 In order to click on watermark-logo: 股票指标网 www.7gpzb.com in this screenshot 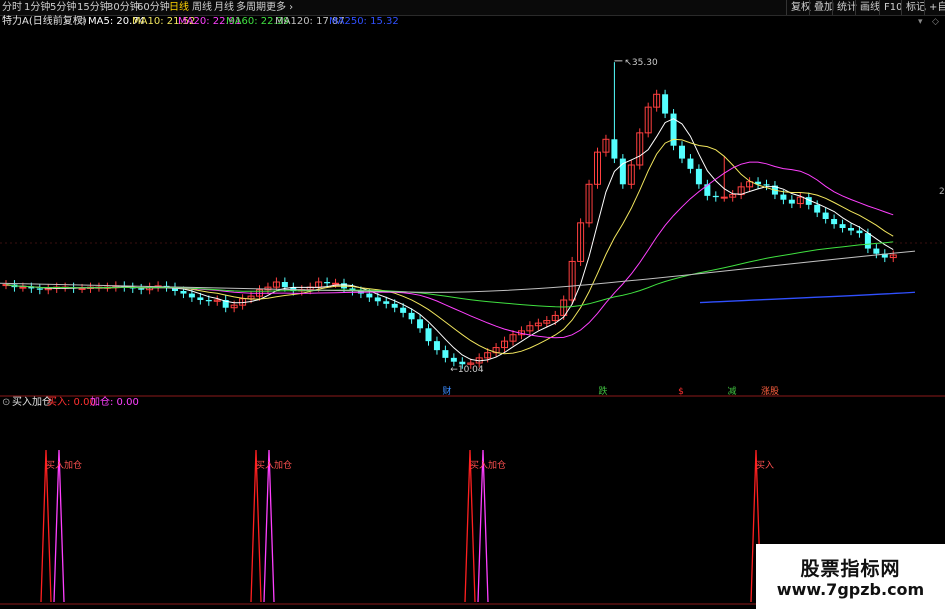, I will do `click(850, 576)`.